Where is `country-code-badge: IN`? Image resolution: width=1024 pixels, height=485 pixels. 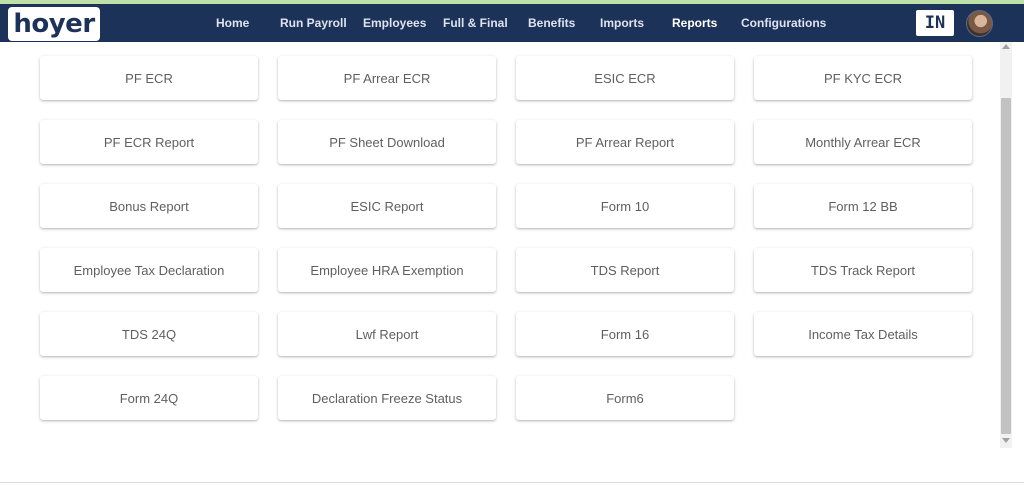
country-code-badge: IN is located at coordinates (935, 23).